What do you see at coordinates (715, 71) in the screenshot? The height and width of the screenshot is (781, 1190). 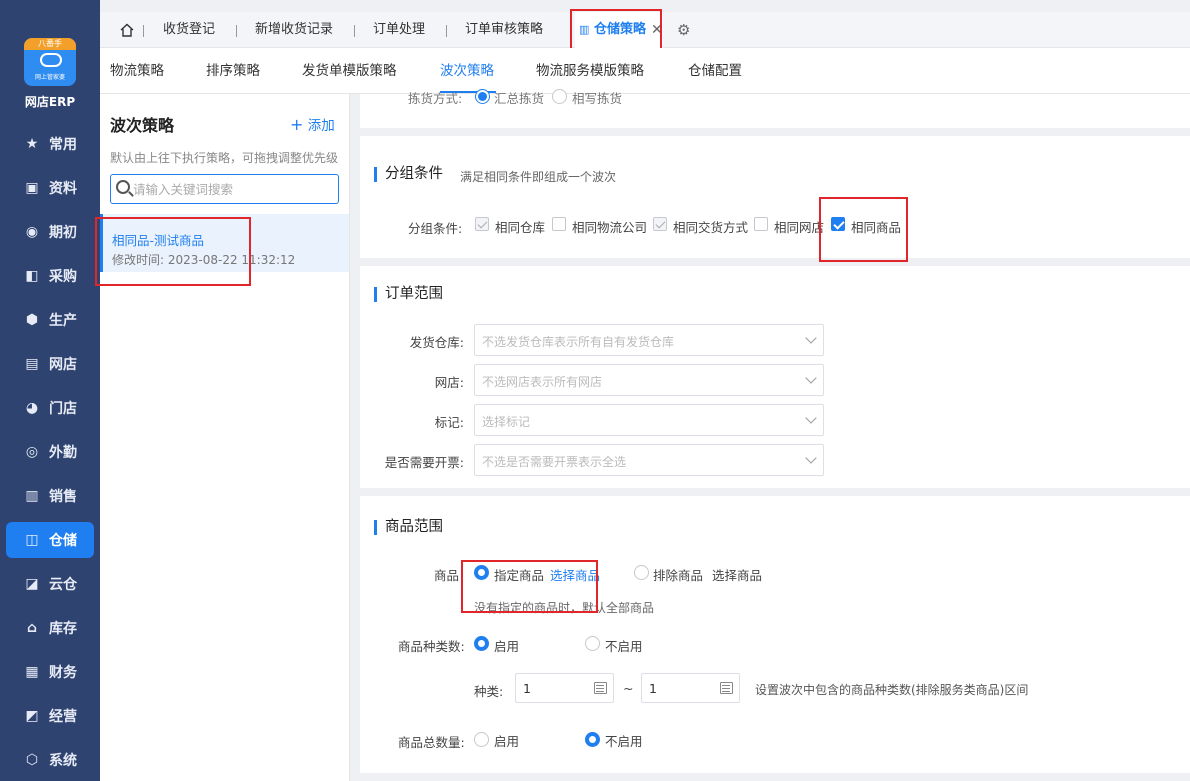 I see `subtab-warehouse-config: 仓储配置` at bounding box center [715, 71].